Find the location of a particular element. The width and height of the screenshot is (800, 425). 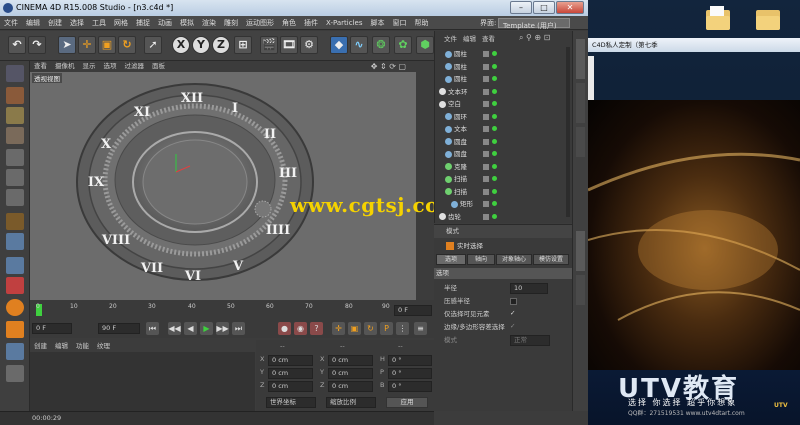

obj-menu-view: 查看 is located at coordinates (488, 39).